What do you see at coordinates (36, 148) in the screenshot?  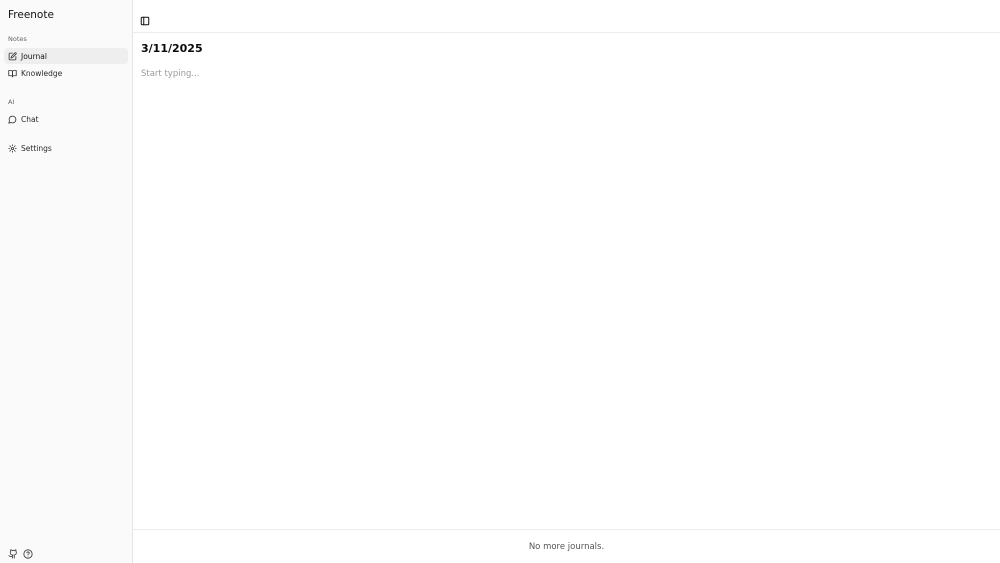 I see `sidebar-item-label: Settings` at bounding box center [36, 148].